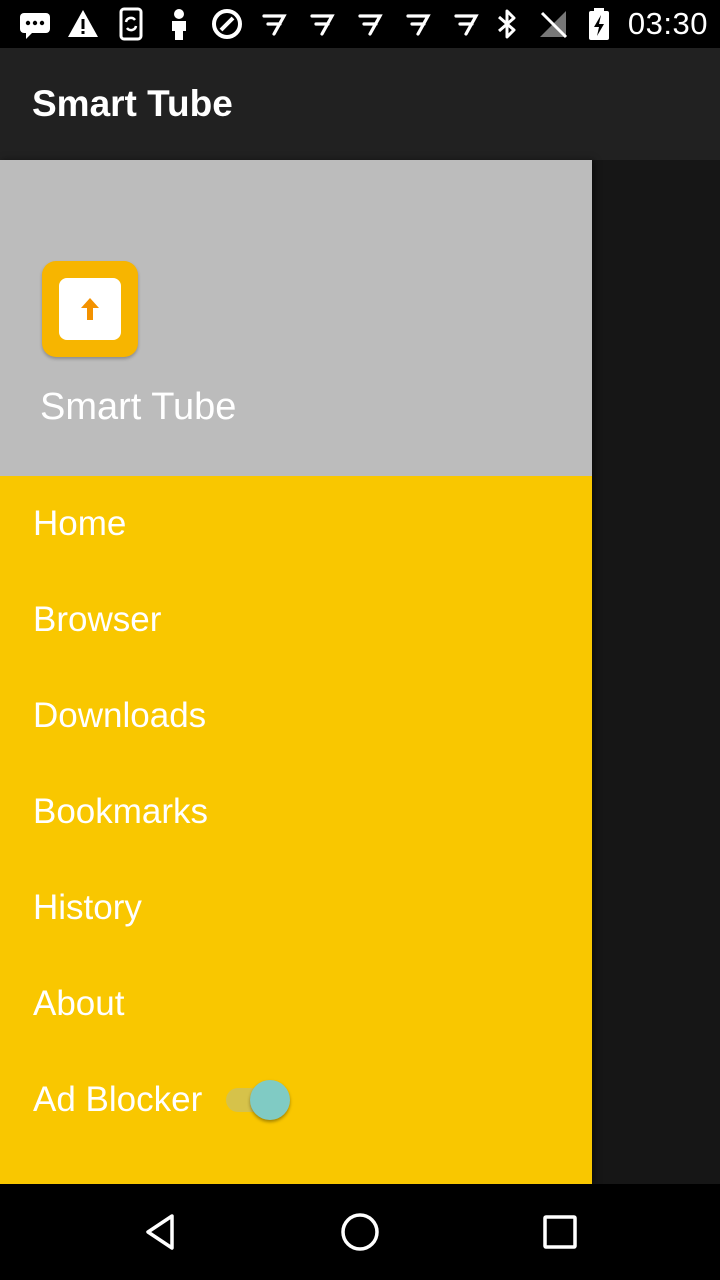  What do you see at coordinates (80, 523) in the screenshot?
I see `drawer-item-label: Home` at bounding box center [80, 523].